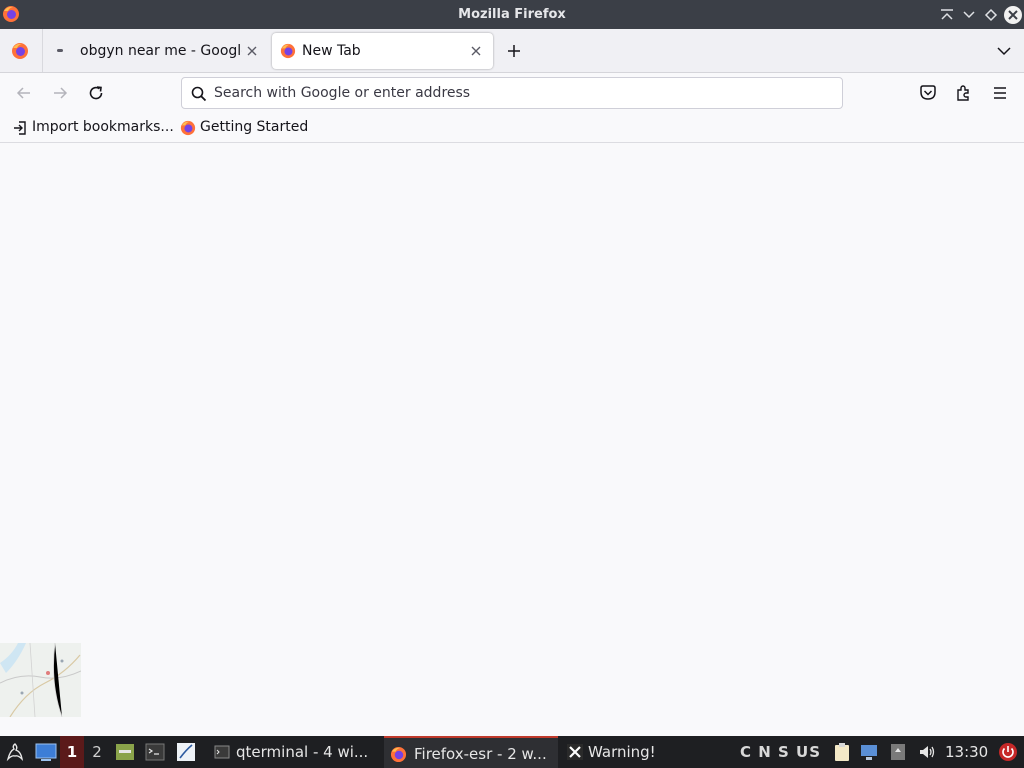  I want to click on power-icon, so click(1008, 752).